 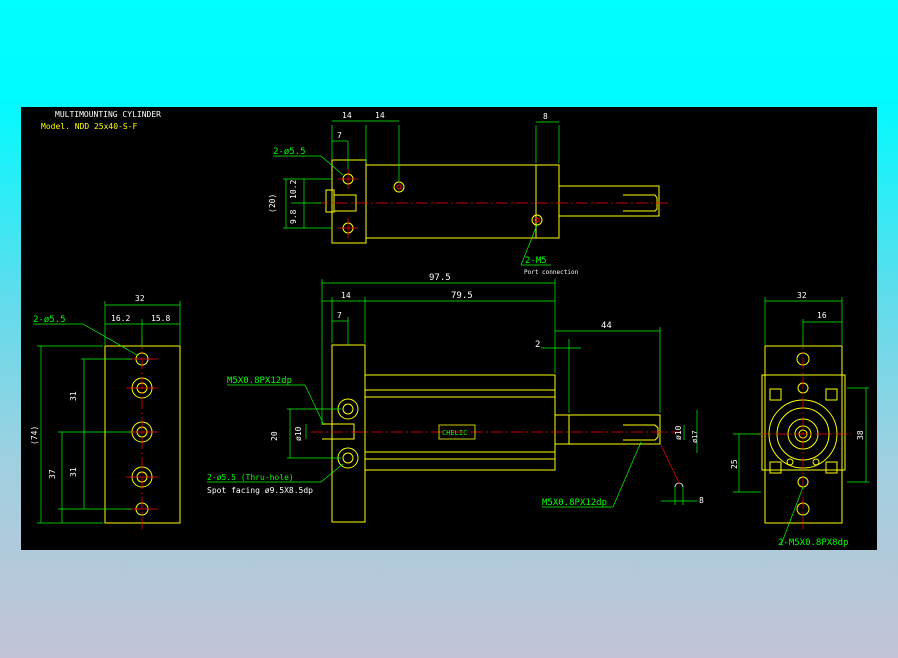 What do you see at coordinates (272, 203) in the screenshot?
I see `top-dim-20: (20)` at bounding box center [272, 203].